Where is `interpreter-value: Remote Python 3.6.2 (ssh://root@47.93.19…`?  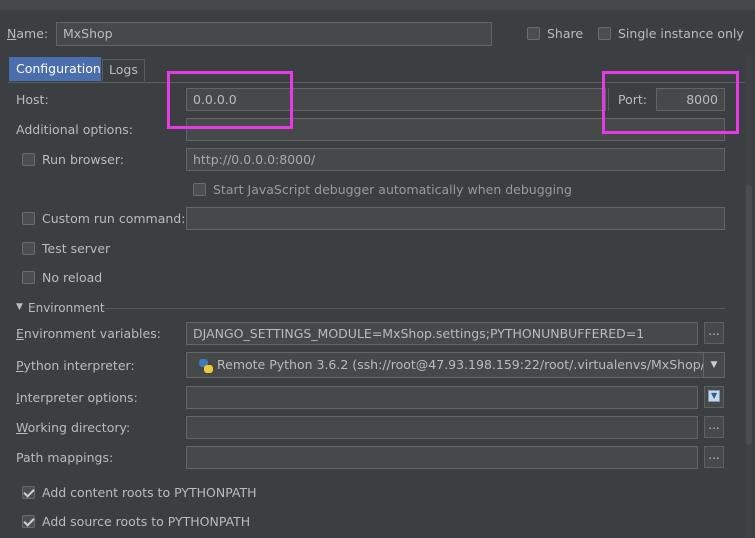
interpreter-value: Remote Python 3.6.2 (ssh://root@47.93.19… is located at coordinates (471, 364).